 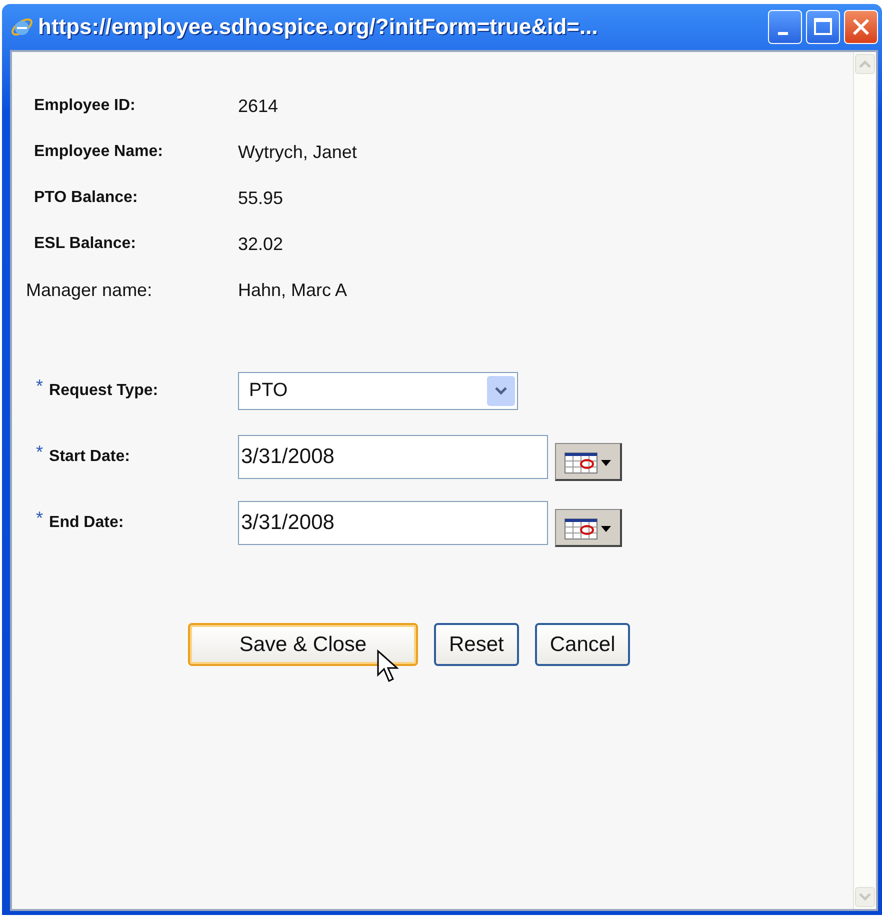 What do you see at coordinates (823, 27) in the screenshot?
I see `maximize-button` at bounding box center [823, 27].